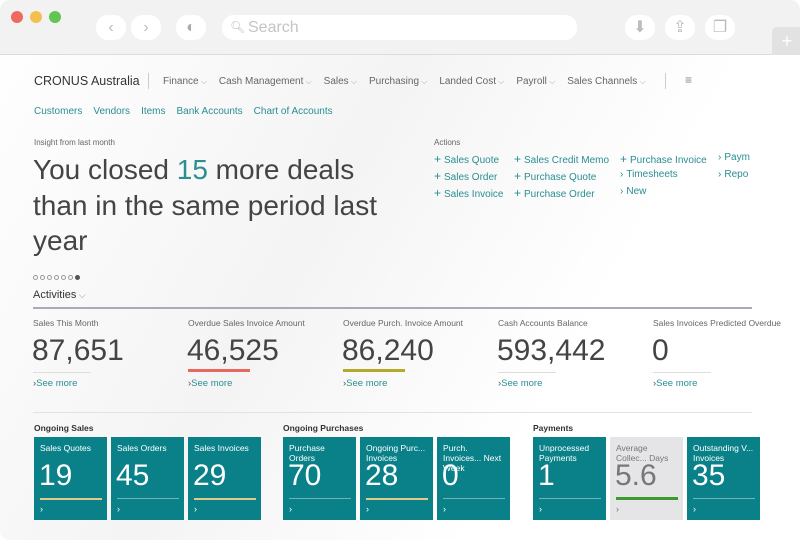  I want to click on reader-button: ◐, so click(191, 27).